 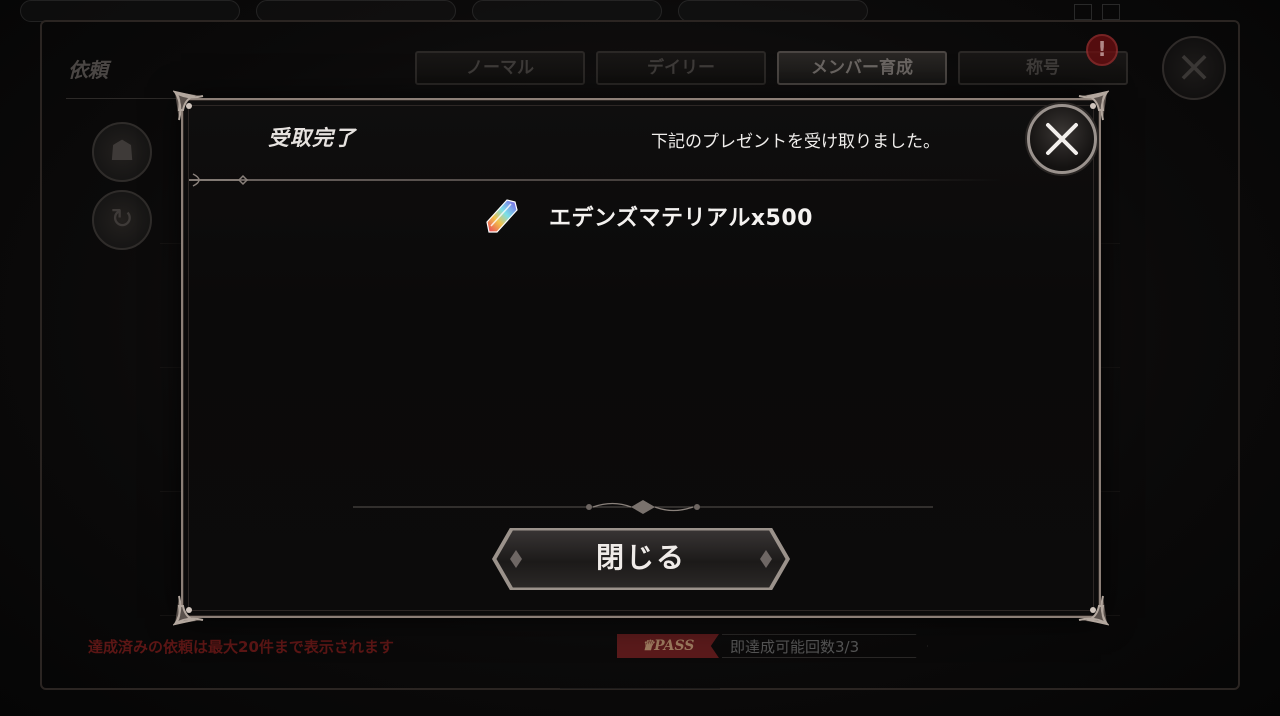 I want to click on divider-ornament, so click(x=219, y=180).